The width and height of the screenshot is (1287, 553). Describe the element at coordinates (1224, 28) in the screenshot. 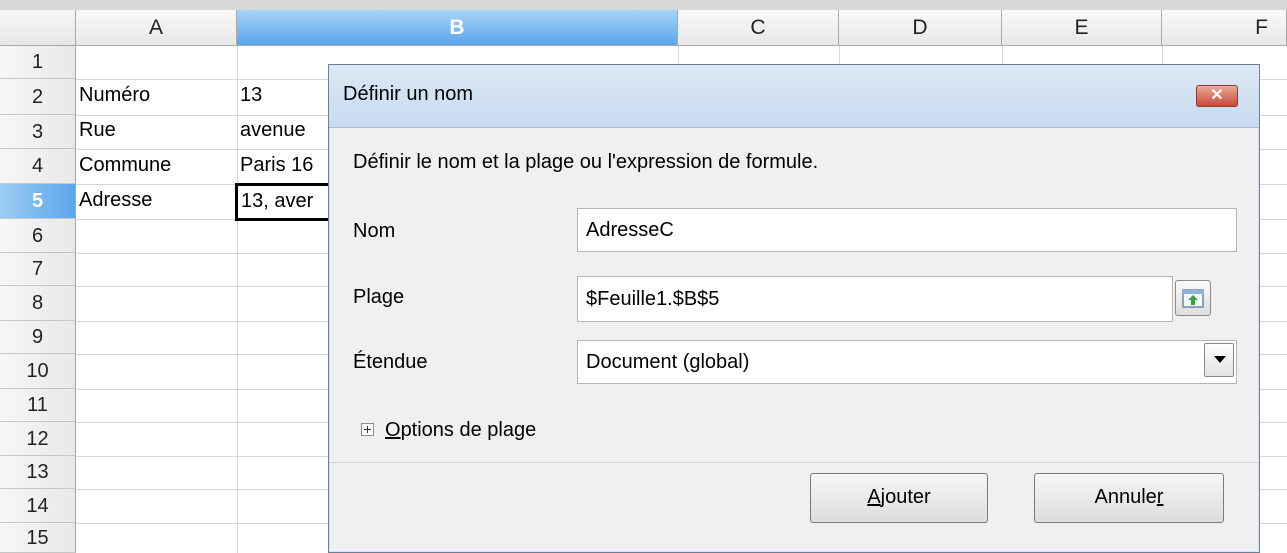

I see `column-header-f: F` at that location.